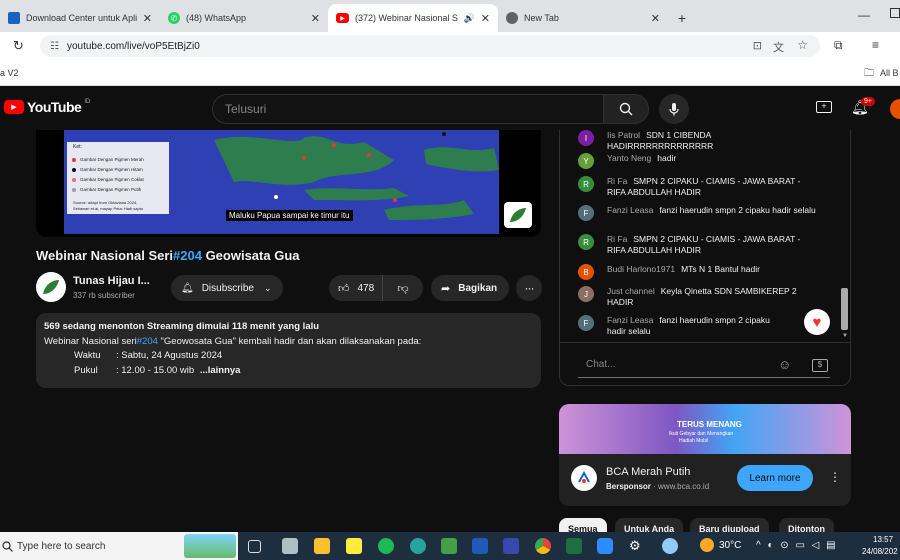 This screenshot has width=900, height=560. What do you see at coordinates (817, 322) in the screenshot?
I see `heart-reaction-button: ♥` at bounding box center [817, 322].